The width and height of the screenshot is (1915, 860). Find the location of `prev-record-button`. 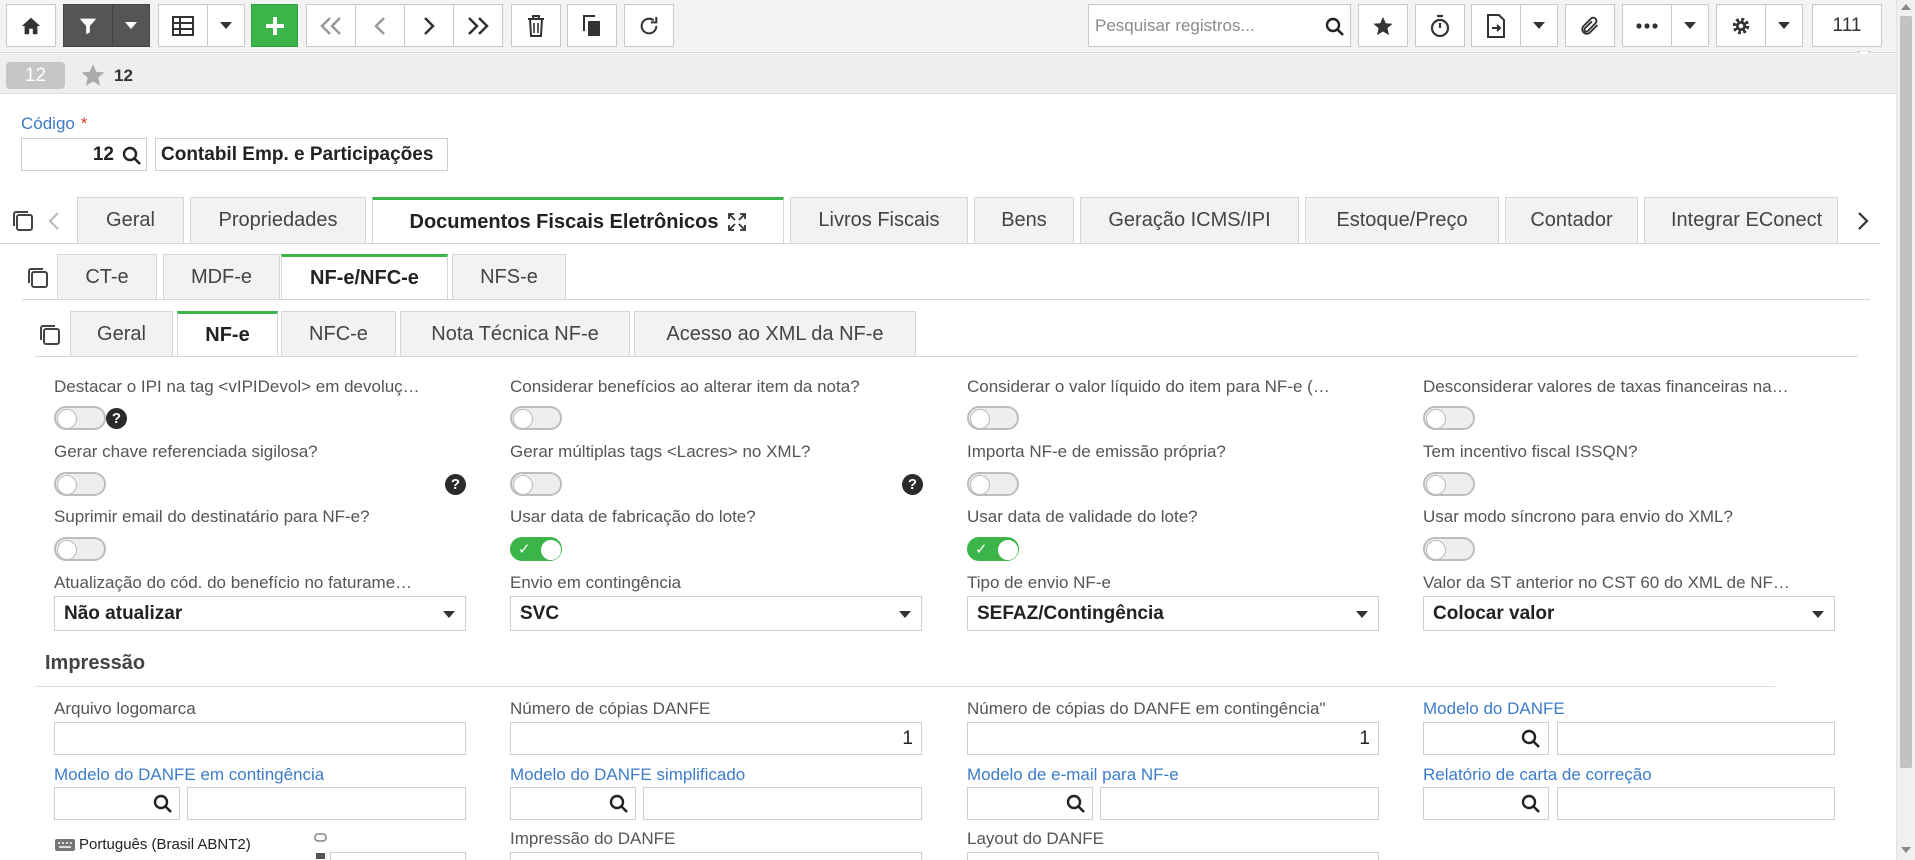

prev-record-button is located at coordinates (380, 25).